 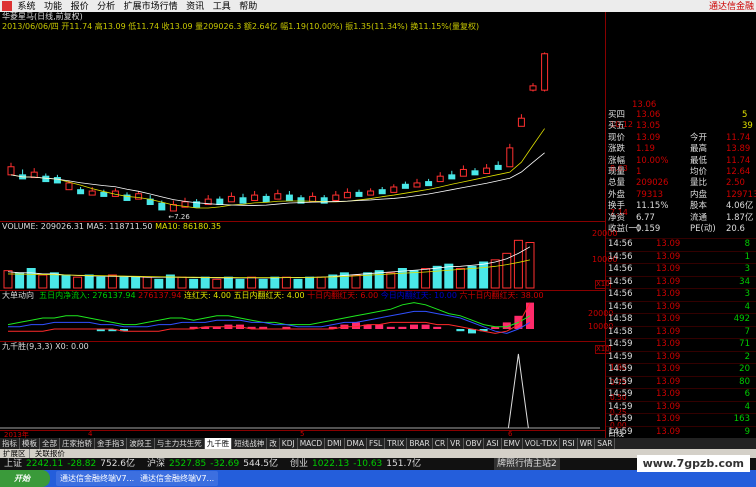 I want to click on tab-indicator: RSI, so click(x=569, y=443).